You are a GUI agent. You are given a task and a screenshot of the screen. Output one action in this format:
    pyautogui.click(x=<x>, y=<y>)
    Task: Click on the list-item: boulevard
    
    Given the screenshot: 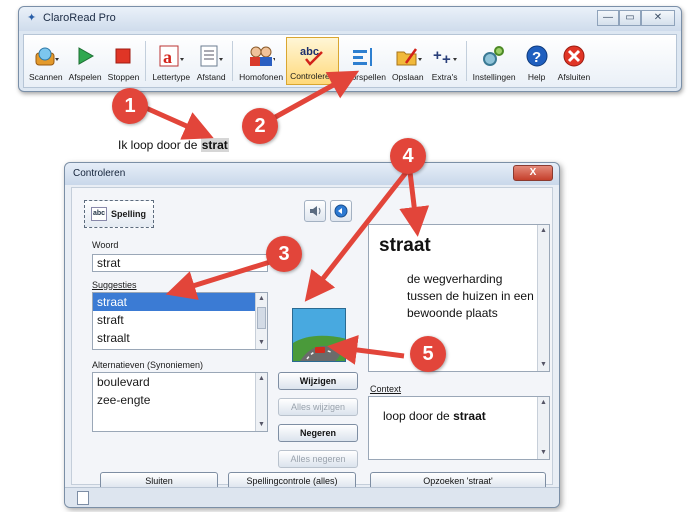 What is the action you would take?
    pyautogui.click(x=180, y=382)
    